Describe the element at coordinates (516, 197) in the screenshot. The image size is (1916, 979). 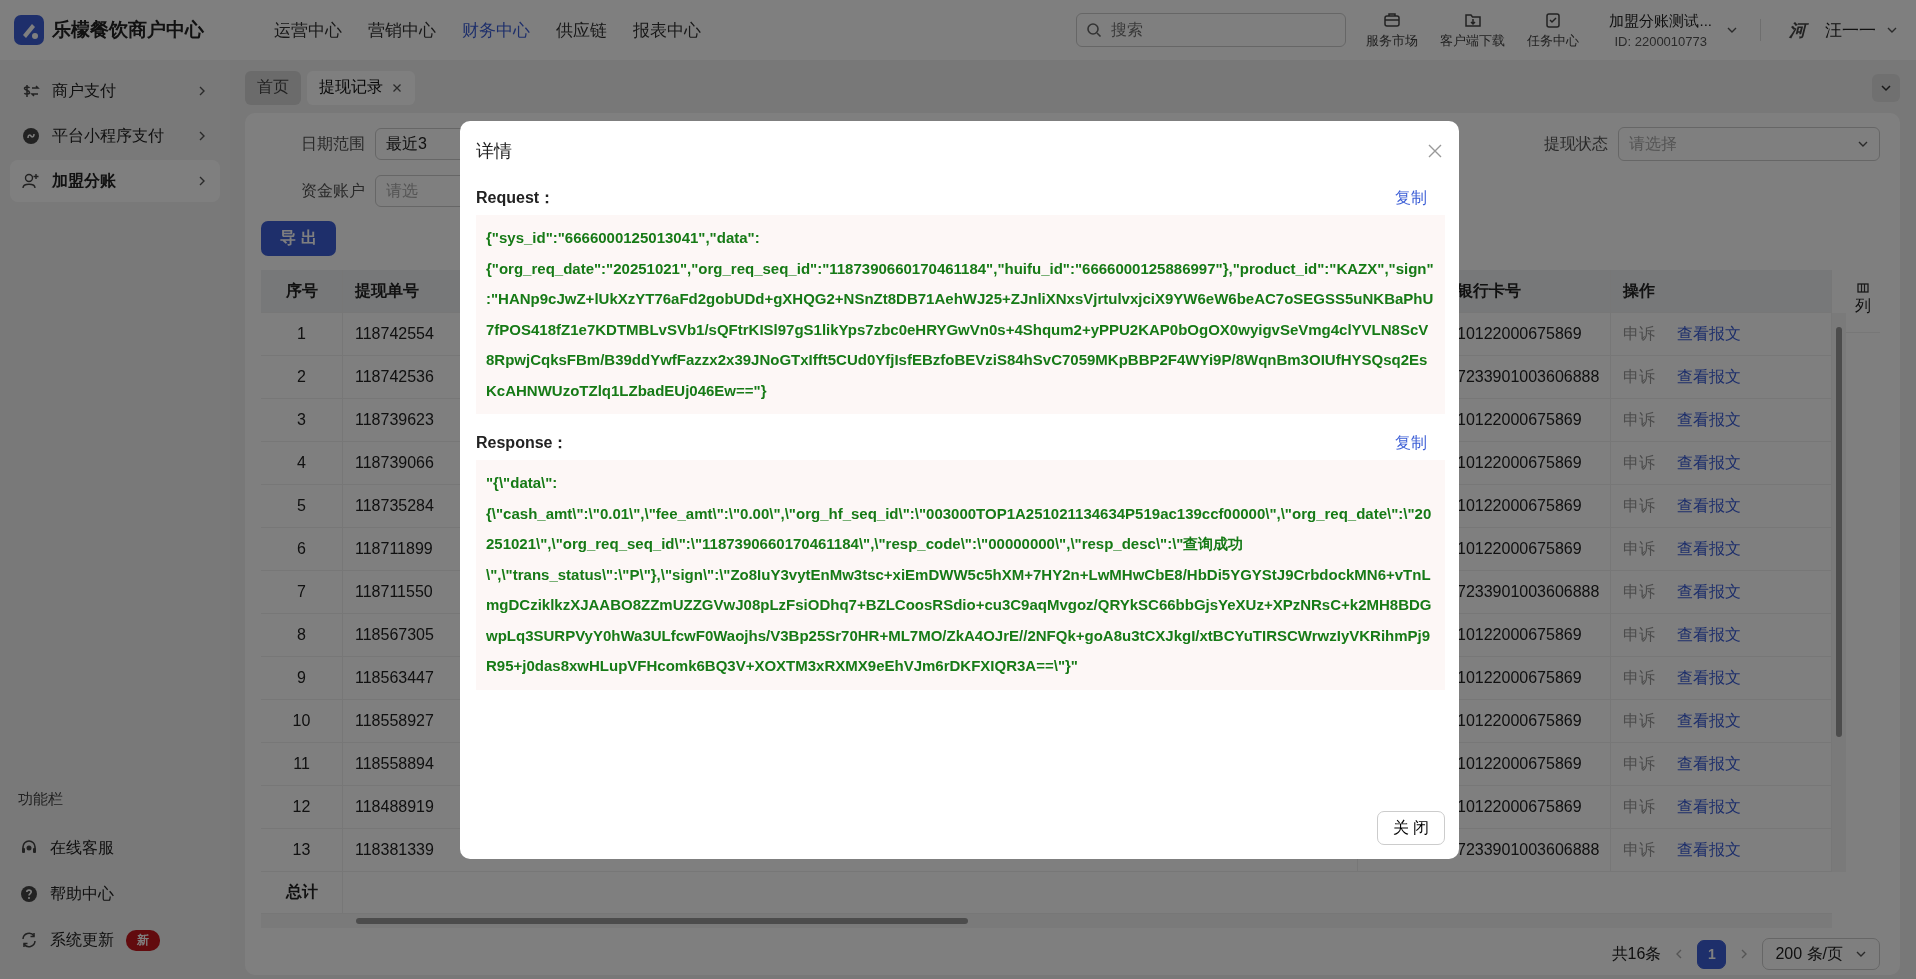
I see `section-label: Request：` at that location.